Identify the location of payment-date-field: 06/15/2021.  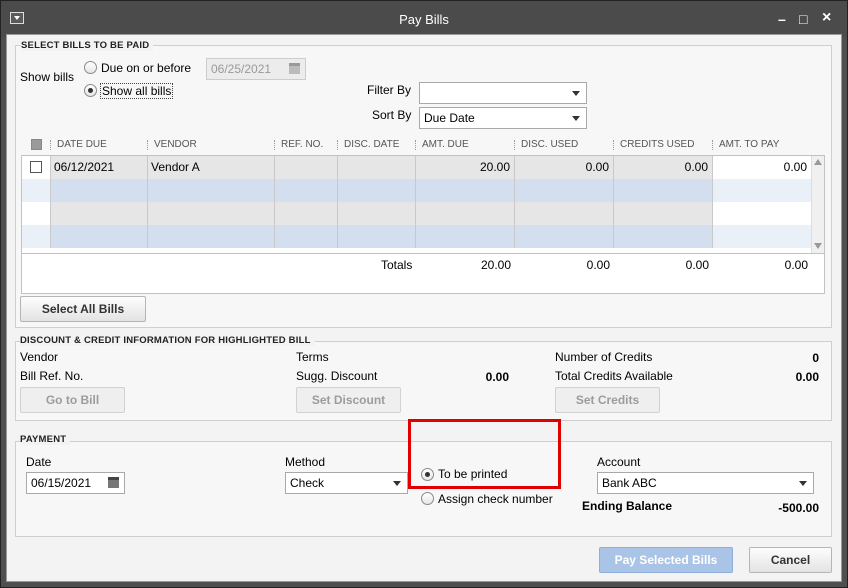
(75, 483).